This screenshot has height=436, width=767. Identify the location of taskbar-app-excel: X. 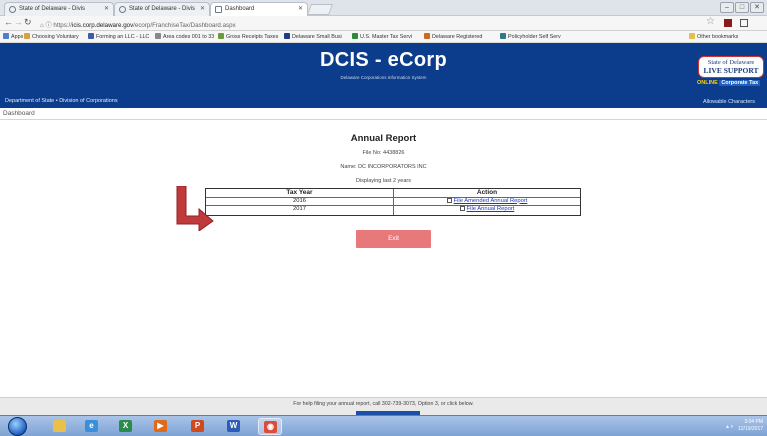
(126, 426).